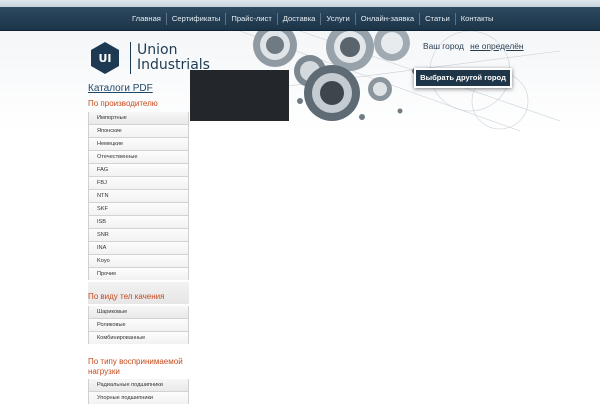  I want to click on nav-item-articles: Статьи, so click(437, 18).